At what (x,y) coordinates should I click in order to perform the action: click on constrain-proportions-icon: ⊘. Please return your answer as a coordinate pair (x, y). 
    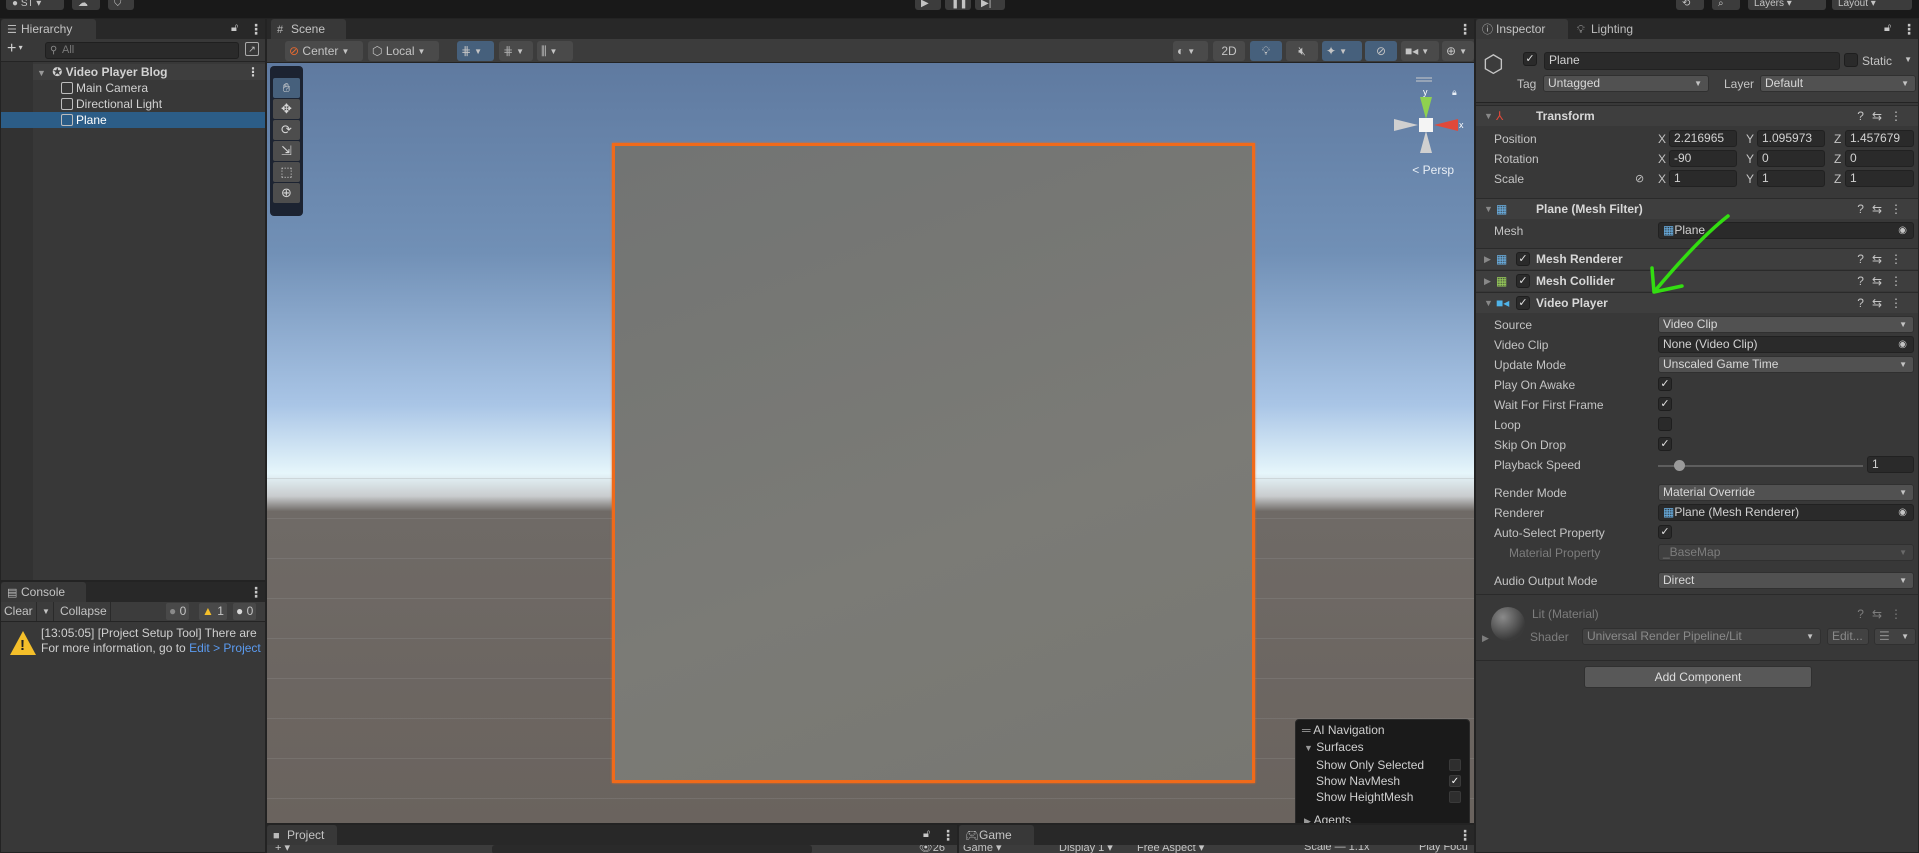
    Looking at the image, I should click on (1639, 178).